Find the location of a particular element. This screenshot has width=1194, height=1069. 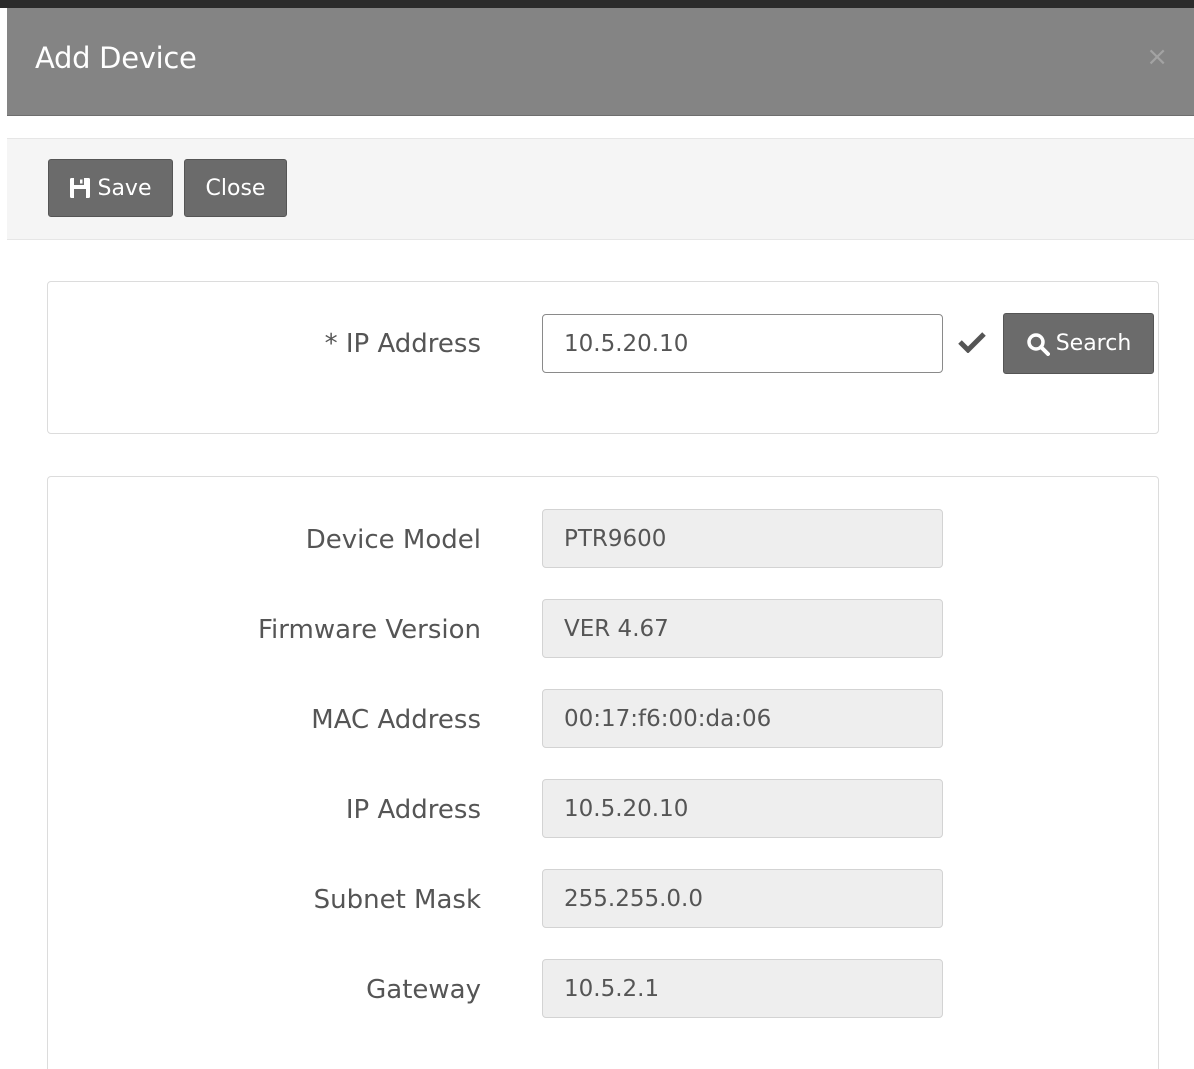

subnet-mask-field: 255.255.0.0 is located at coordinates (742, 898).